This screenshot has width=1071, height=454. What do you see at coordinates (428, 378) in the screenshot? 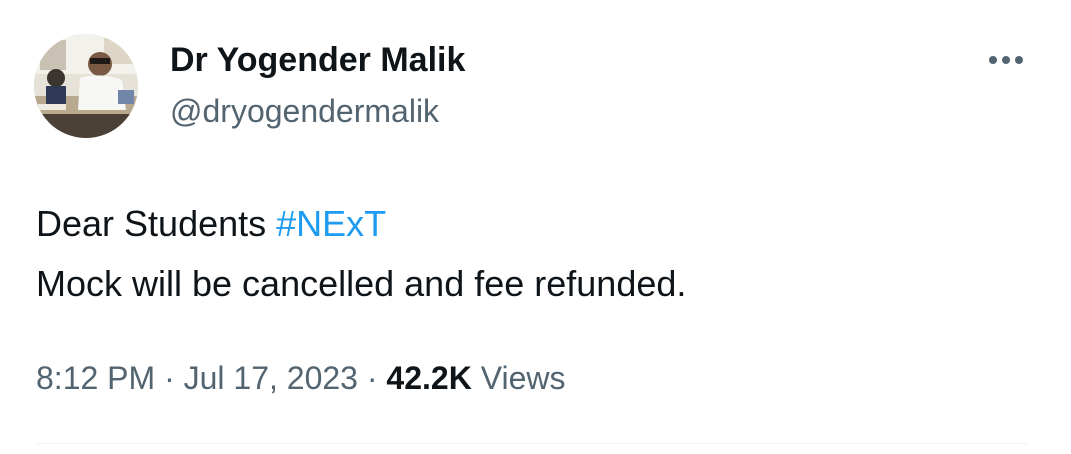
I see `views-count: 42.2K` at bounding box center [428, 378].